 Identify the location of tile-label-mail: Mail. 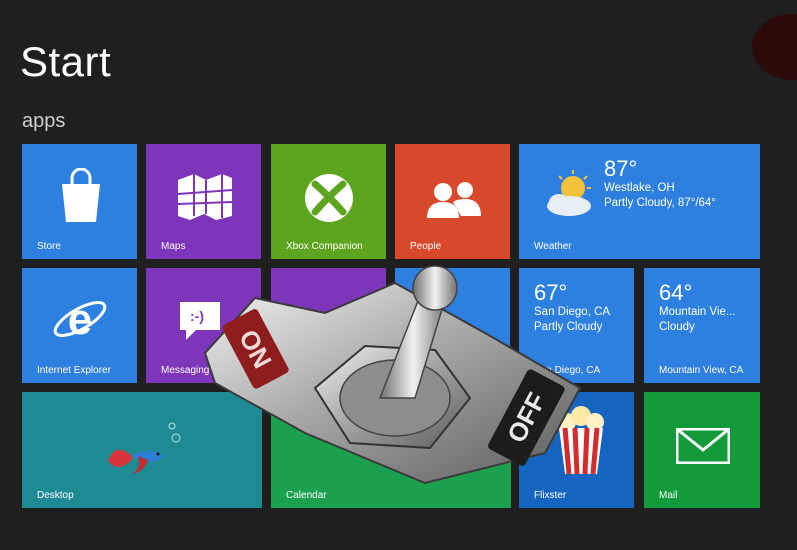
(668, 495).